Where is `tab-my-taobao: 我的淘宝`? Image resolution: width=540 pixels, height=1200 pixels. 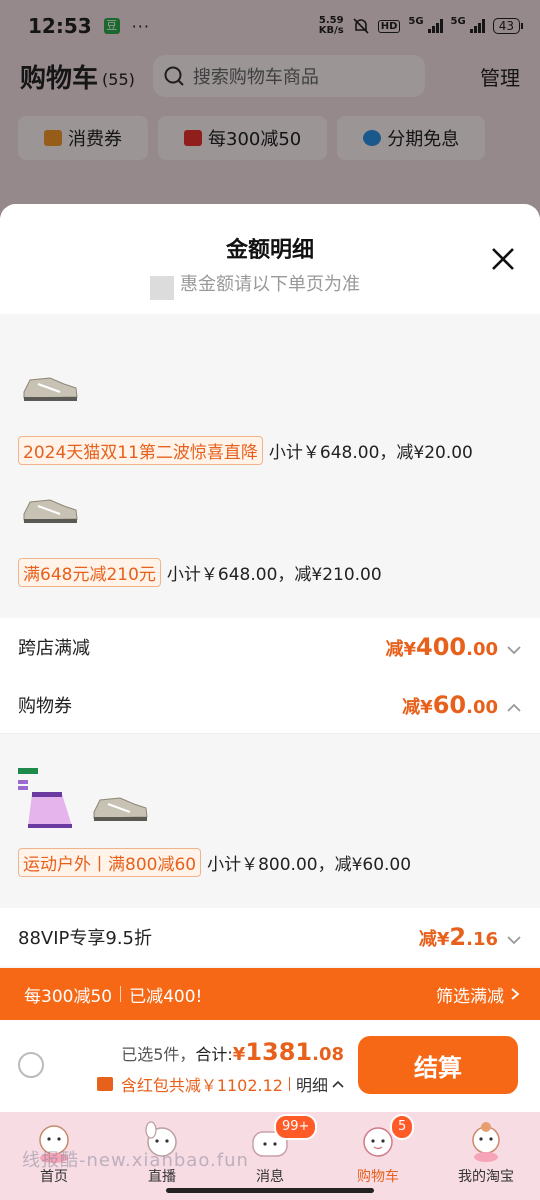
tab-my-taobao: 我的淘宝 is located at coordinates (486, 1156).